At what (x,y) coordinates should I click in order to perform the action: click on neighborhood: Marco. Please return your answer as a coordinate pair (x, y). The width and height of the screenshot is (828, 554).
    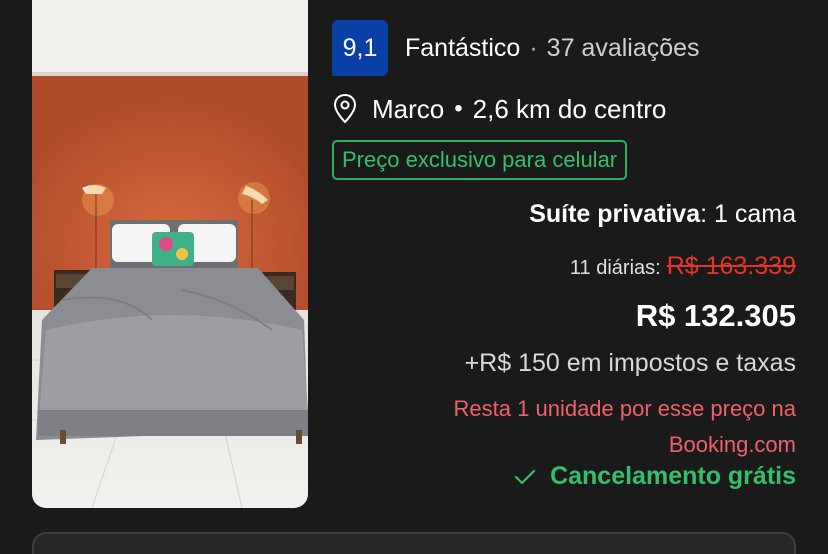
    Looking at the image, I should click on (408, 108).